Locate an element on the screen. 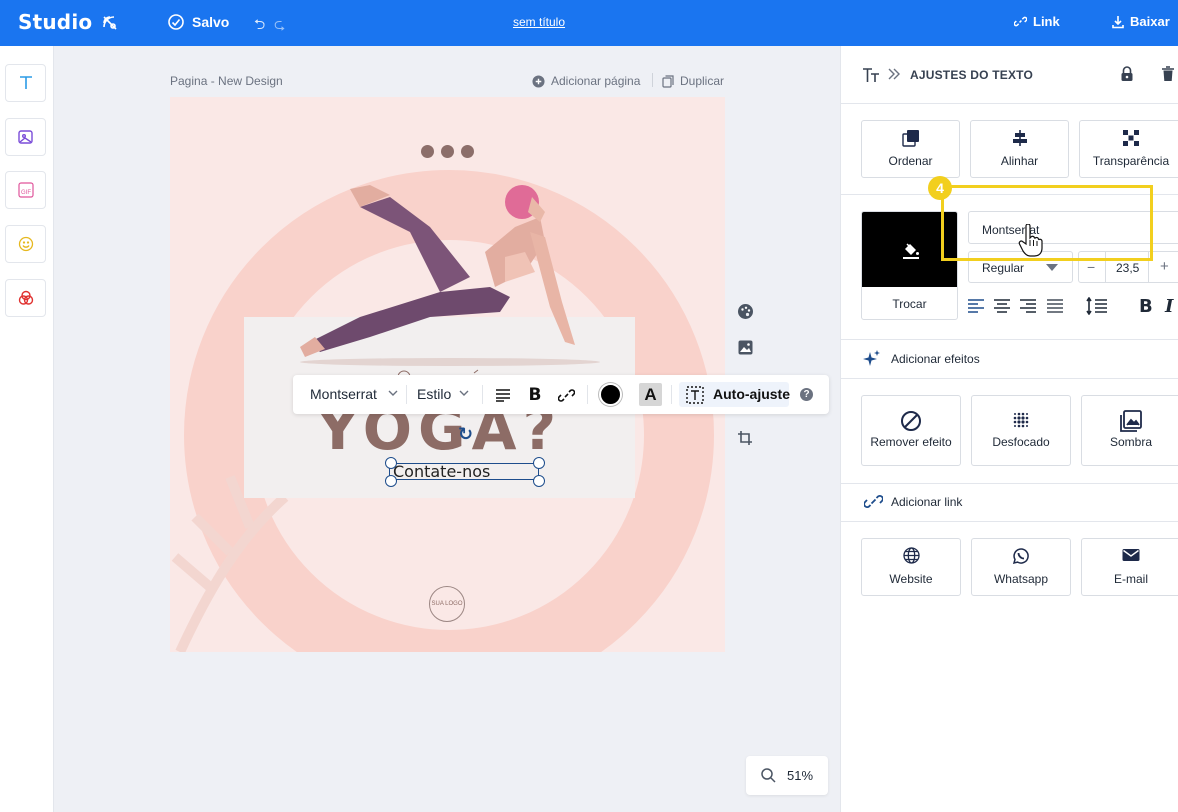 This screenshot has height=812, width=1178. resize-handle-top-left is located at coordinates (391, 463).